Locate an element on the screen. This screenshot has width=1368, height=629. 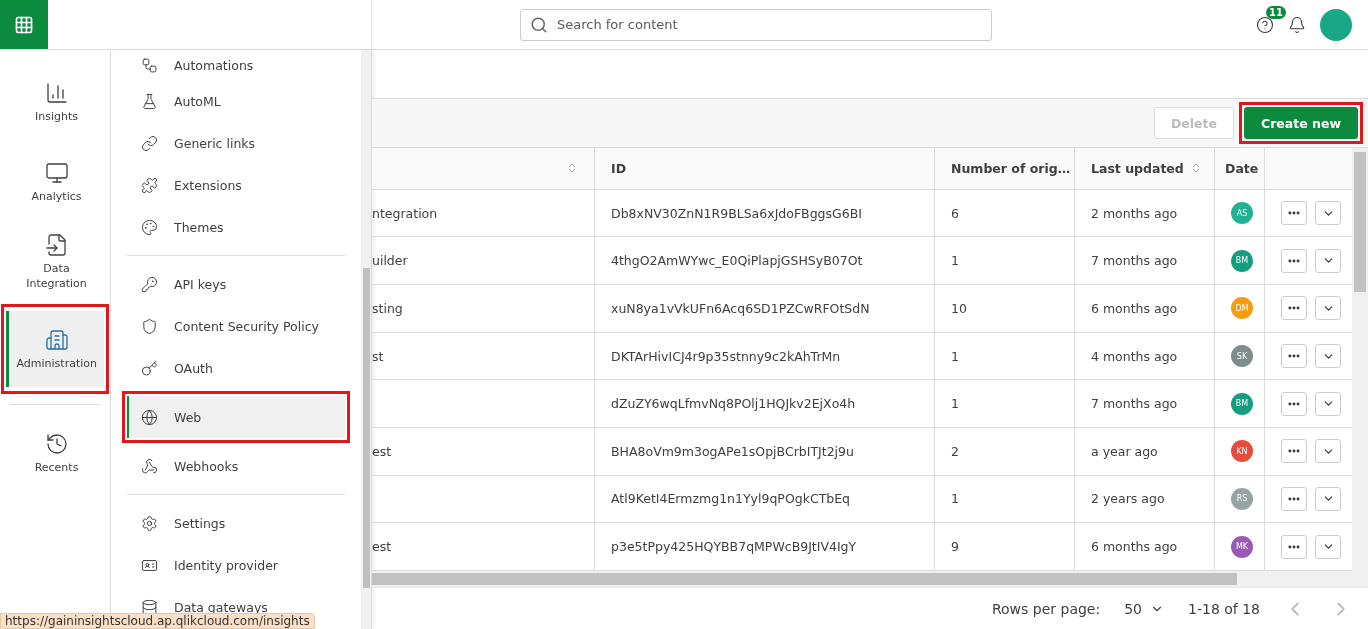
building-icon is located at coordinates (56, 339).